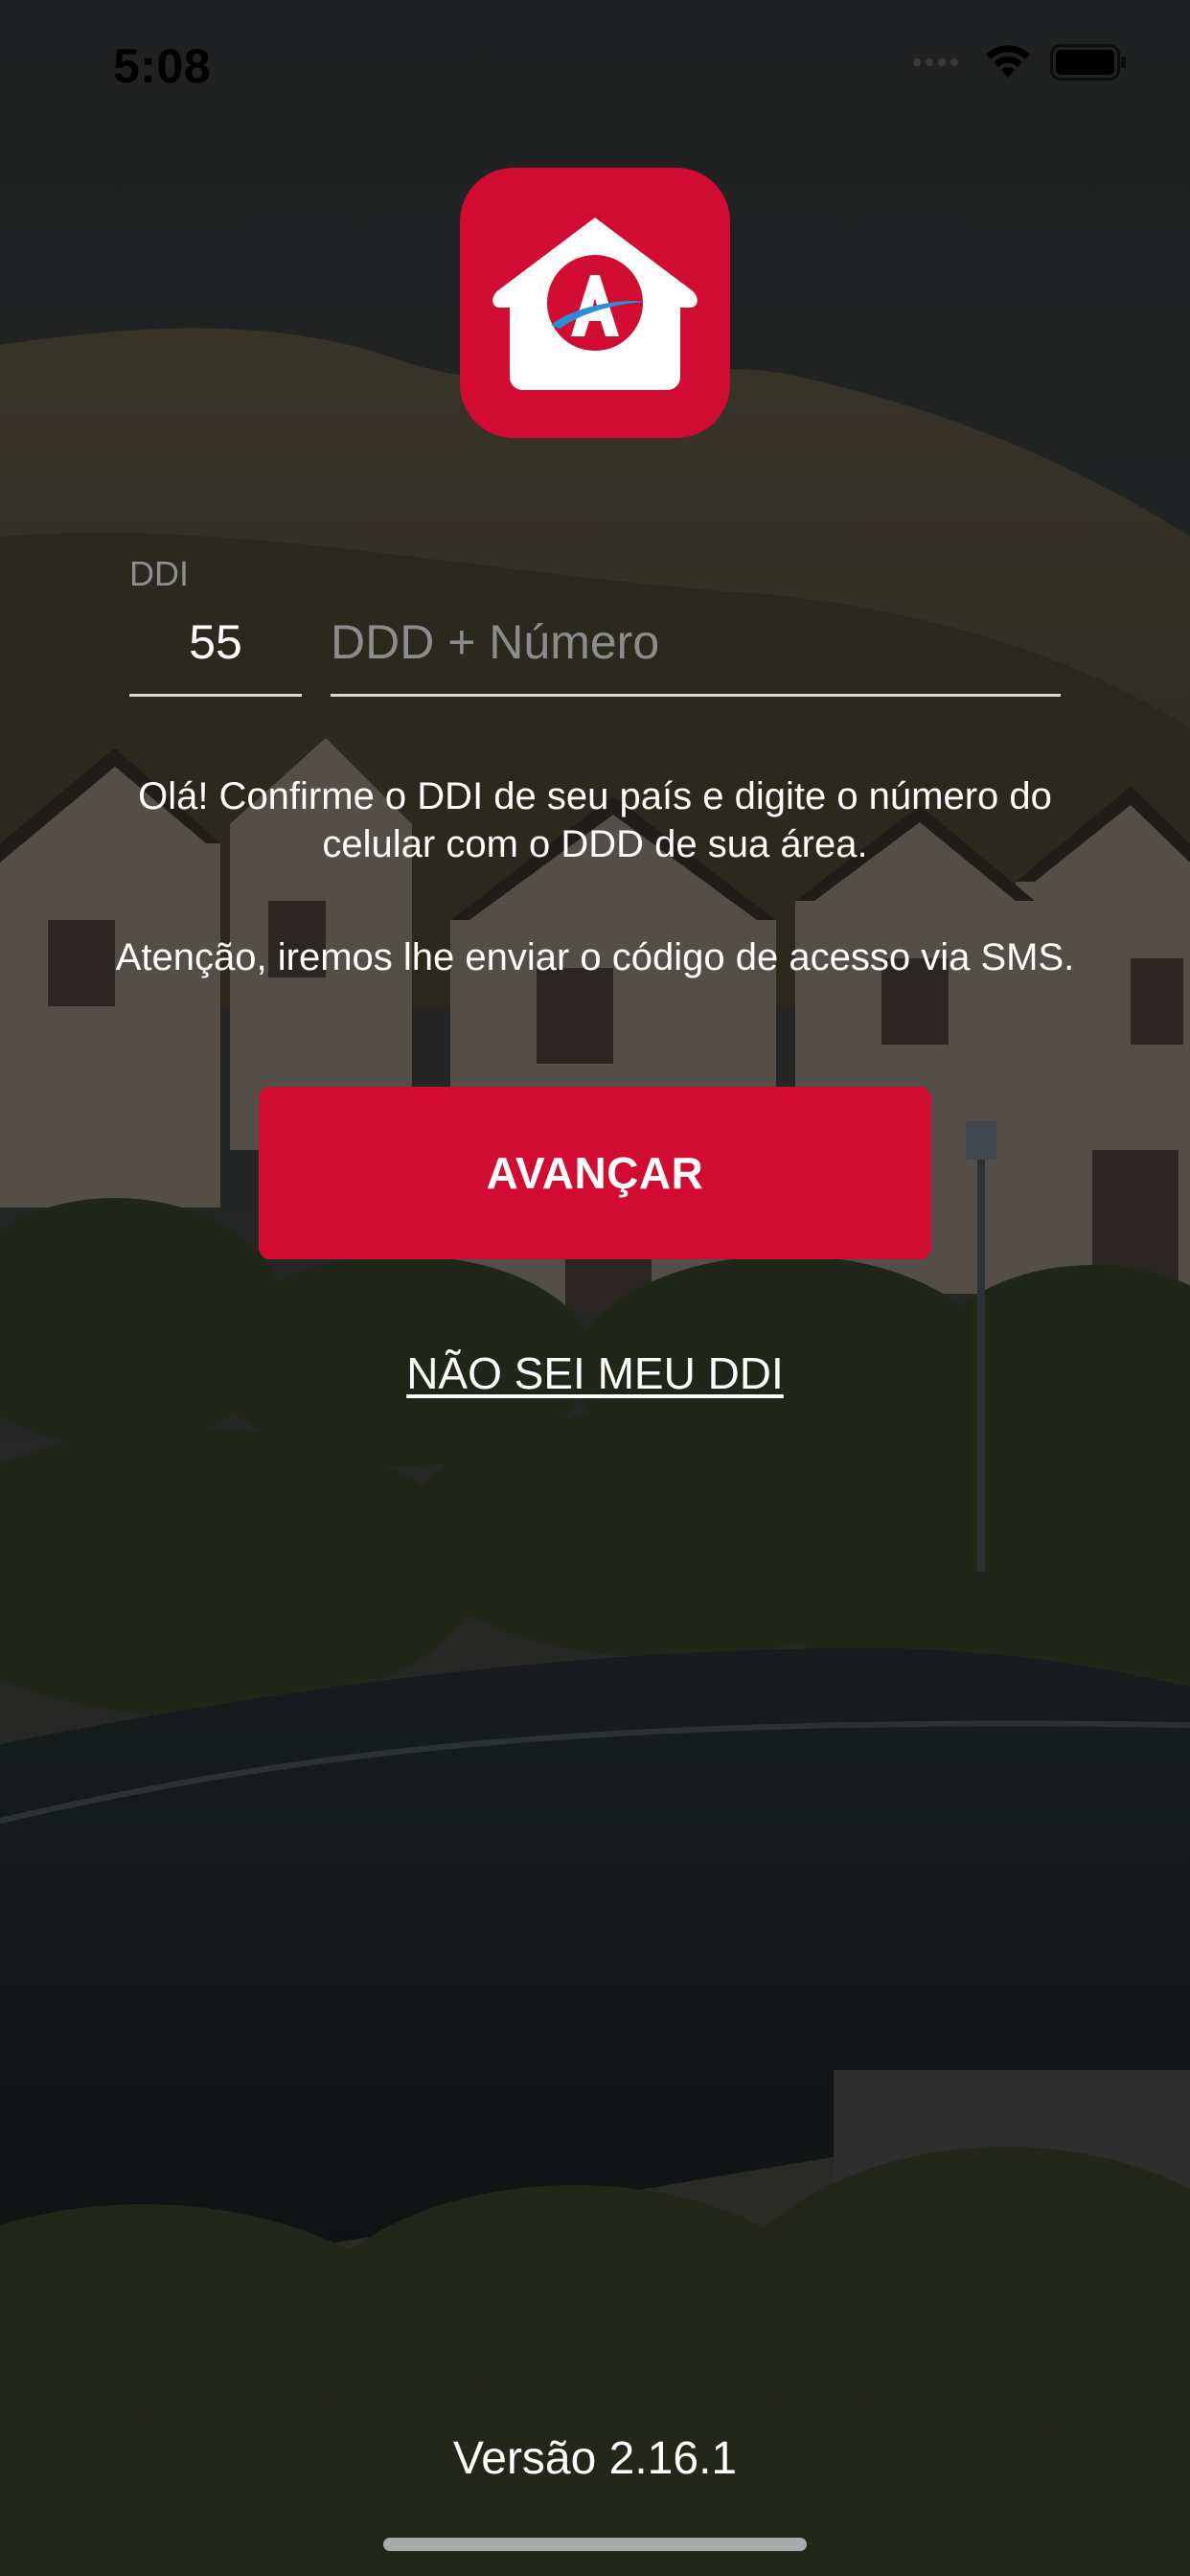 The image size is (1190, 2576). What do you see at coordinates (595, 1373) in the screenshot?
I see `ddi-help-link: NÃO SEI MEU DDI` at bounding box center [595, 1373].